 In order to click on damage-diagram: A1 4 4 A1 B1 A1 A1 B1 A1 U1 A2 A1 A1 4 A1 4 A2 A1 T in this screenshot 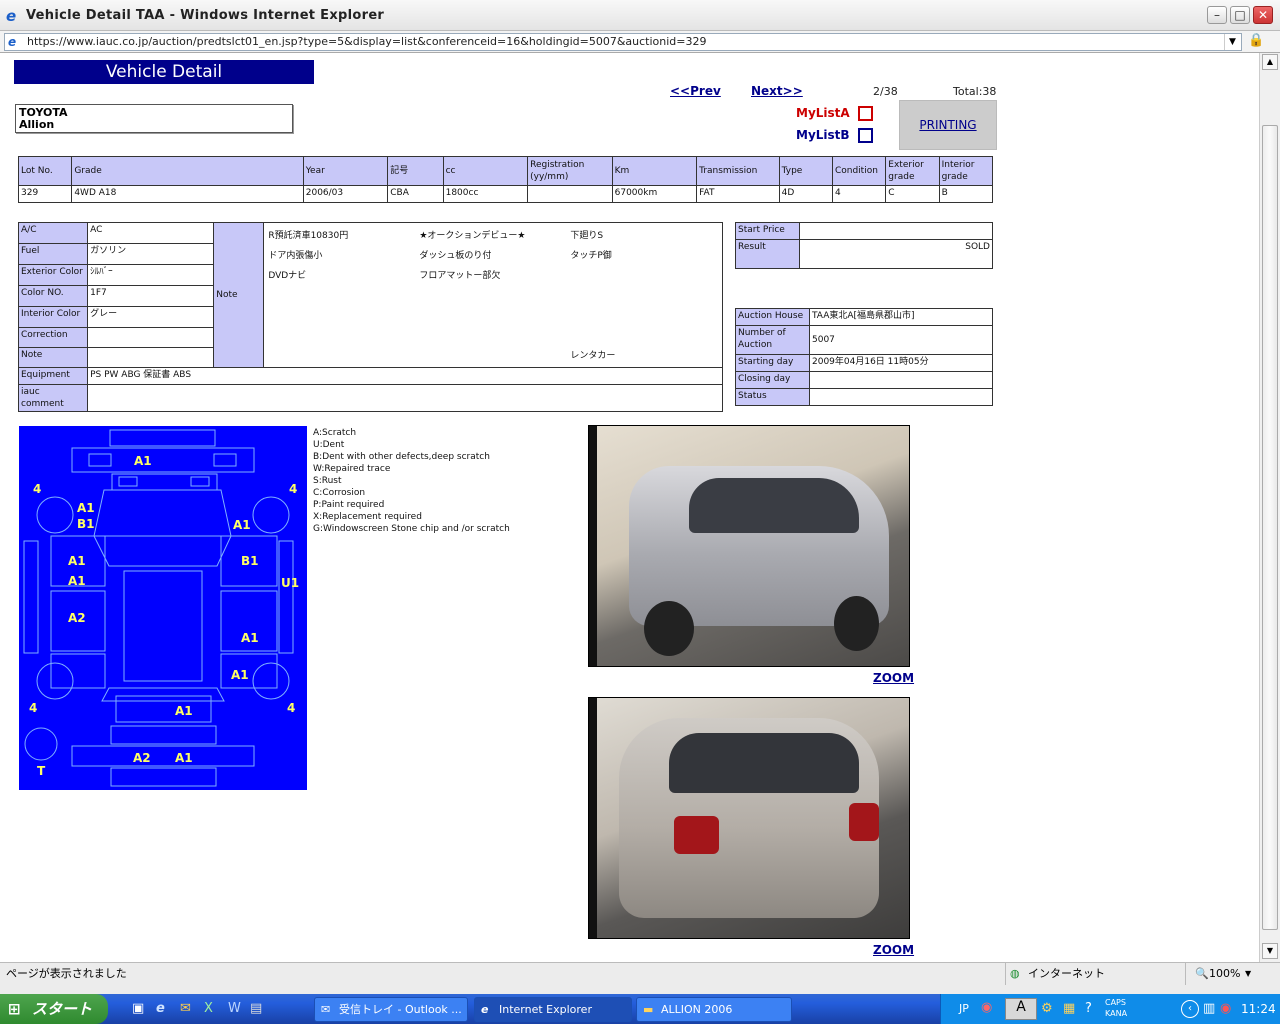, I will do `click(163, 608)`.